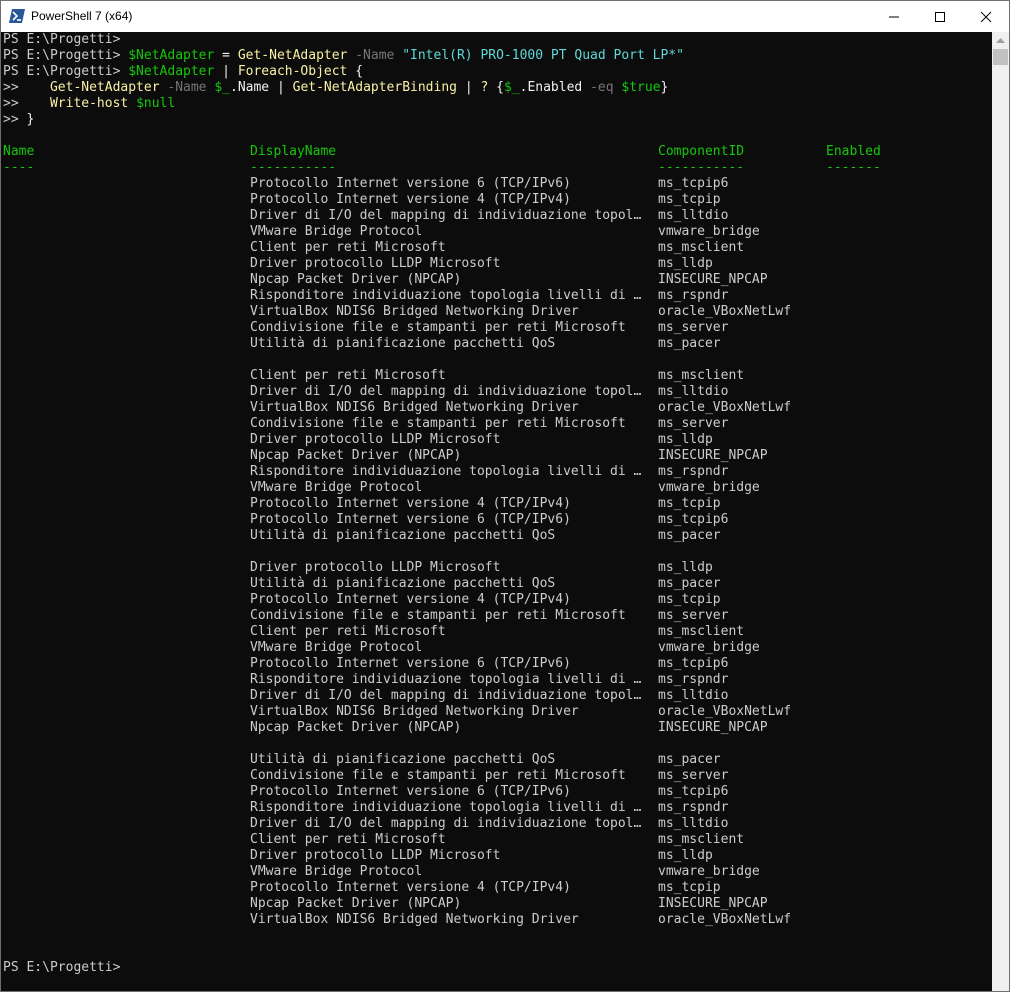  Describe the element at coordinates (484, 87) in the screenshot. I see `cmdlet-token: ?` at that location.